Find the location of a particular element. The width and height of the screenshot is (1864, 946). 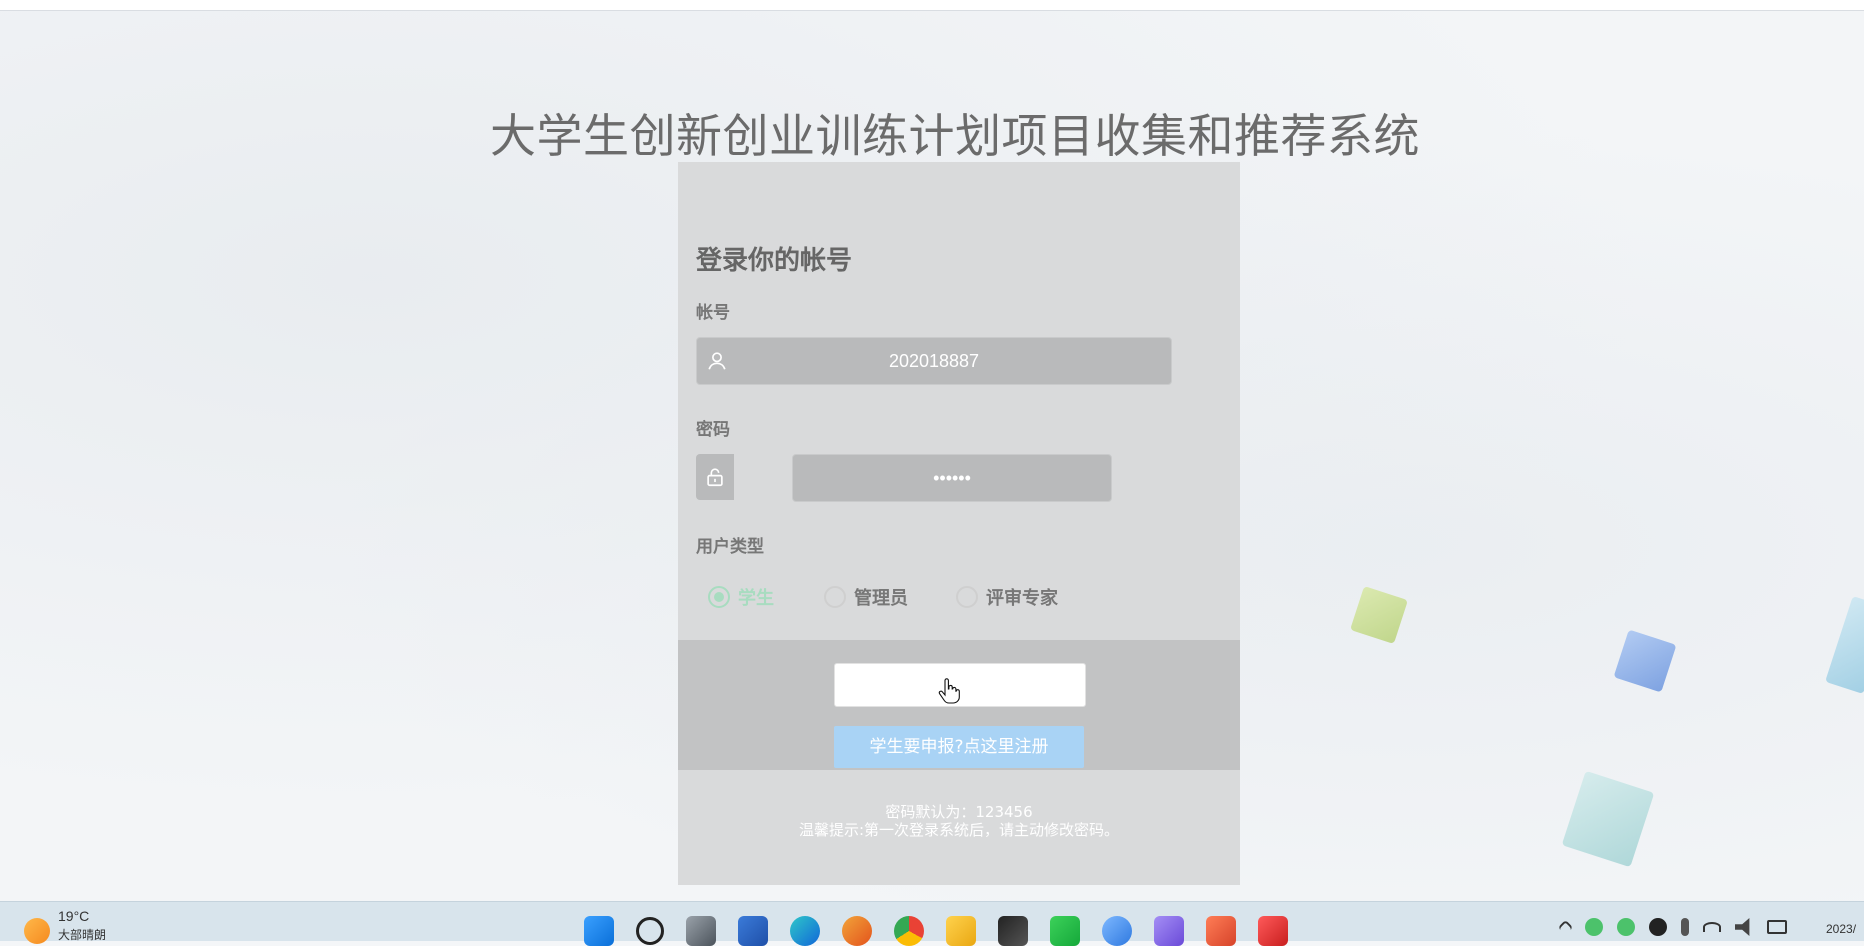

battery-icon is located at coordinates (1777, 927).